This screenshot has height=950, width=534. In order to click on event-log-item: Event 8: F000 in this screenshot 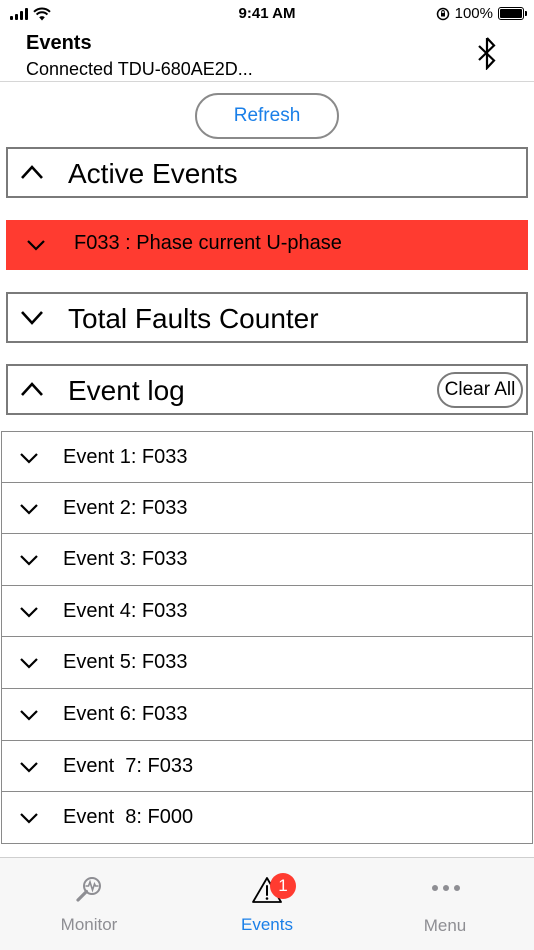, I will do `click(267, 818)`.